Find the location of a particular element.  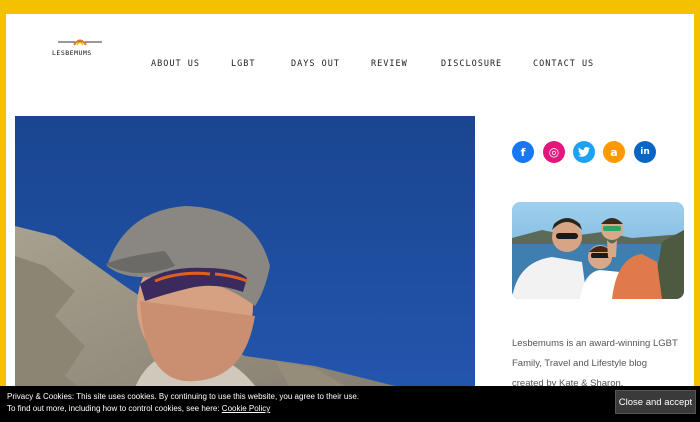

site-logo: LESBEMUMS is located at coordinates (82, 57).